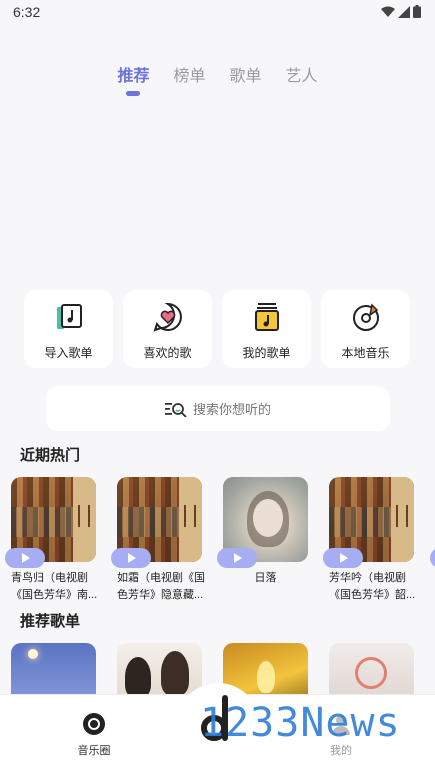  Describe the element at coordinates (217, 13) in the screenshot. I see `status-bar: 6:32` at that location.